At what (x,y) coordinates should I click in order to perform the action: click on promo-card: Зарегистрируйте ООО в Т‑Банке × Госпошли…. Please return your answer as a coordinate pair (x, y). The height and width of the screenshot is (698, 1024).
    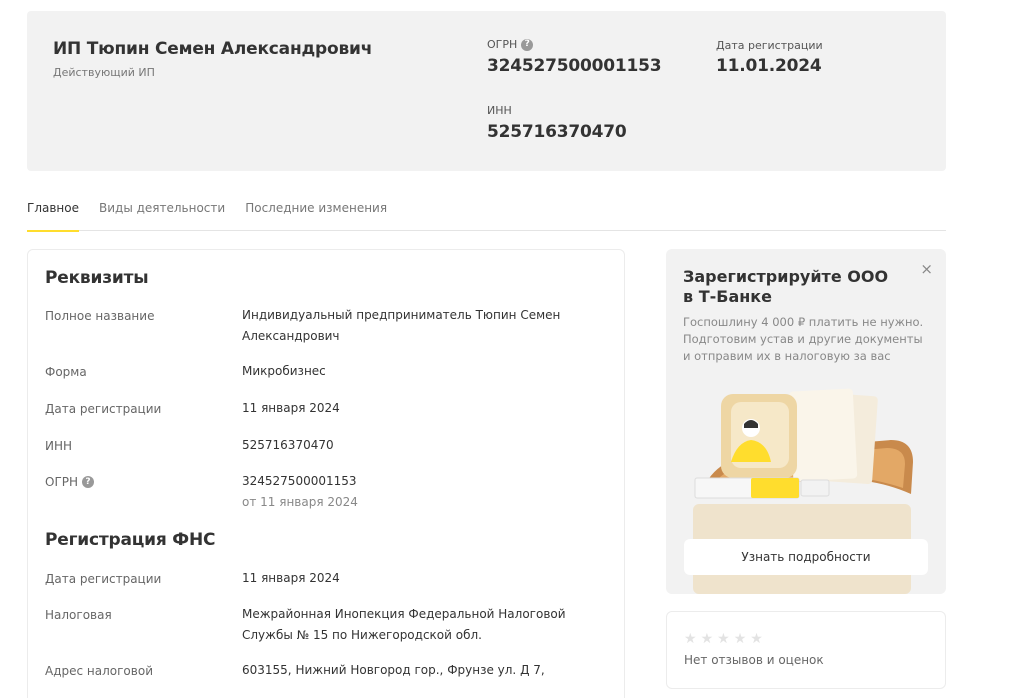
    Looking at the image, I should click on (806, 421).